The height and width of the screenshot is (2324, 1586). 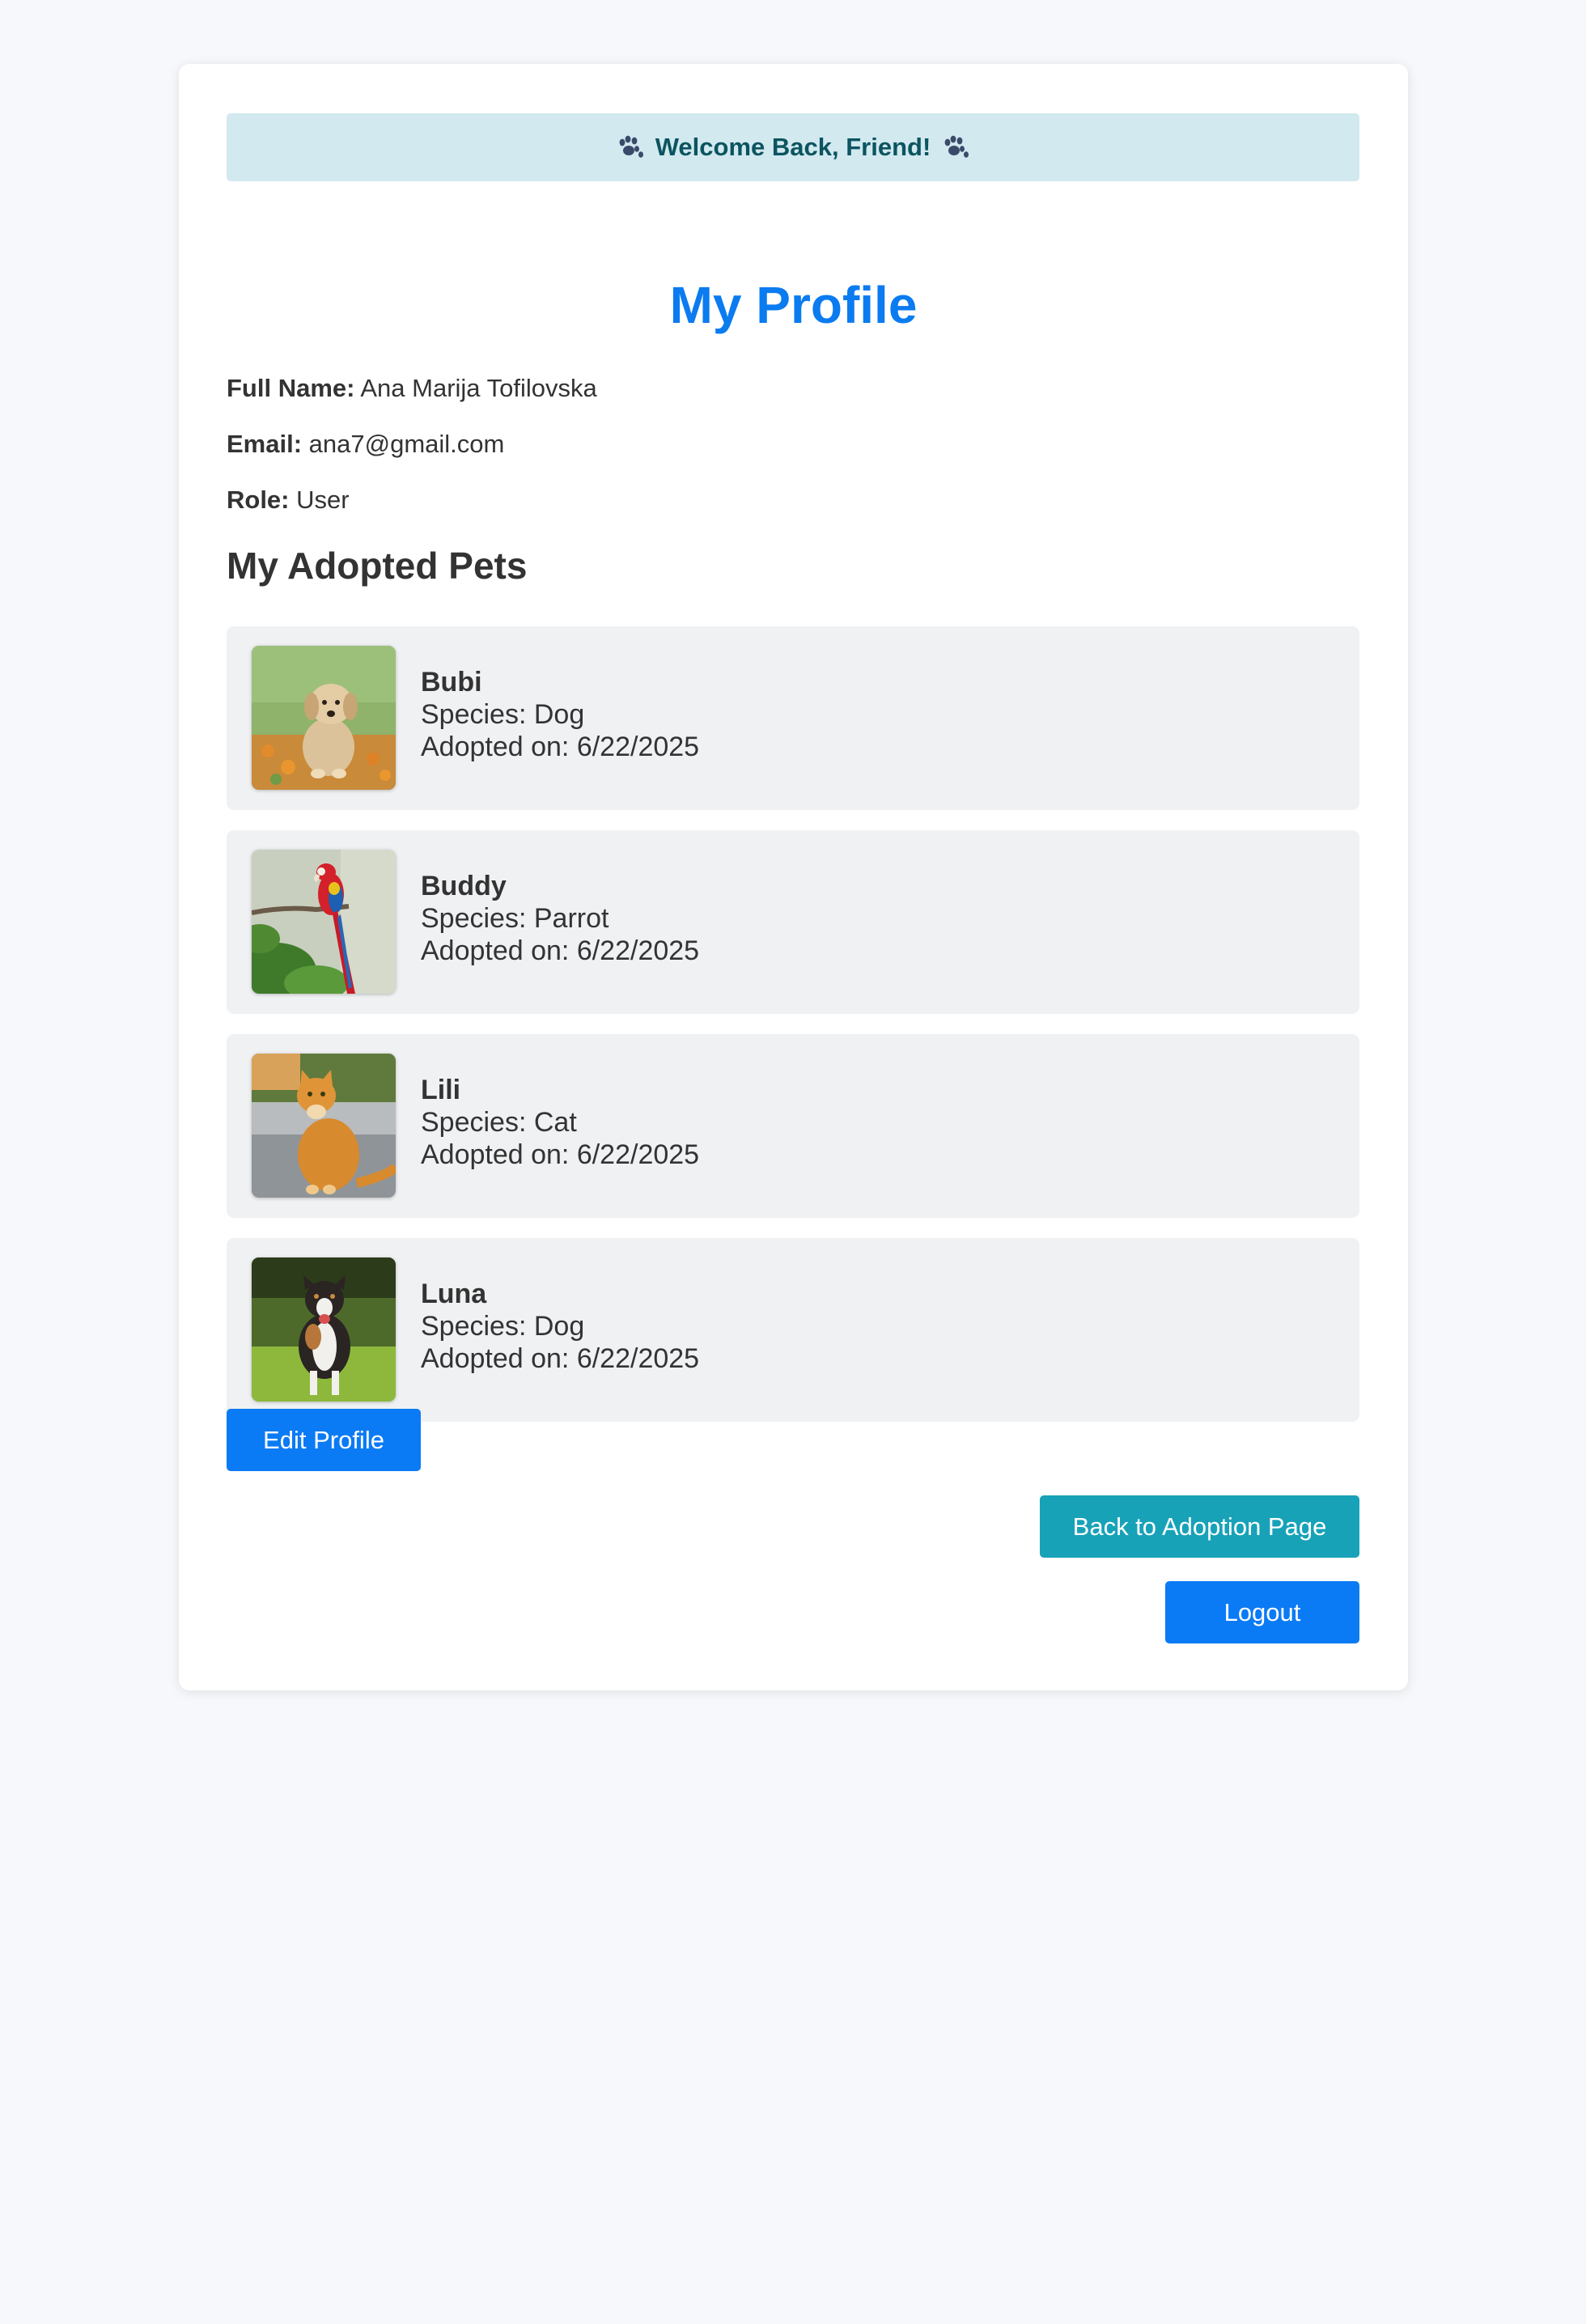 I want to click on back-to-adoption-button: Back to Adoption Page, so click(x=1199, y=1527).